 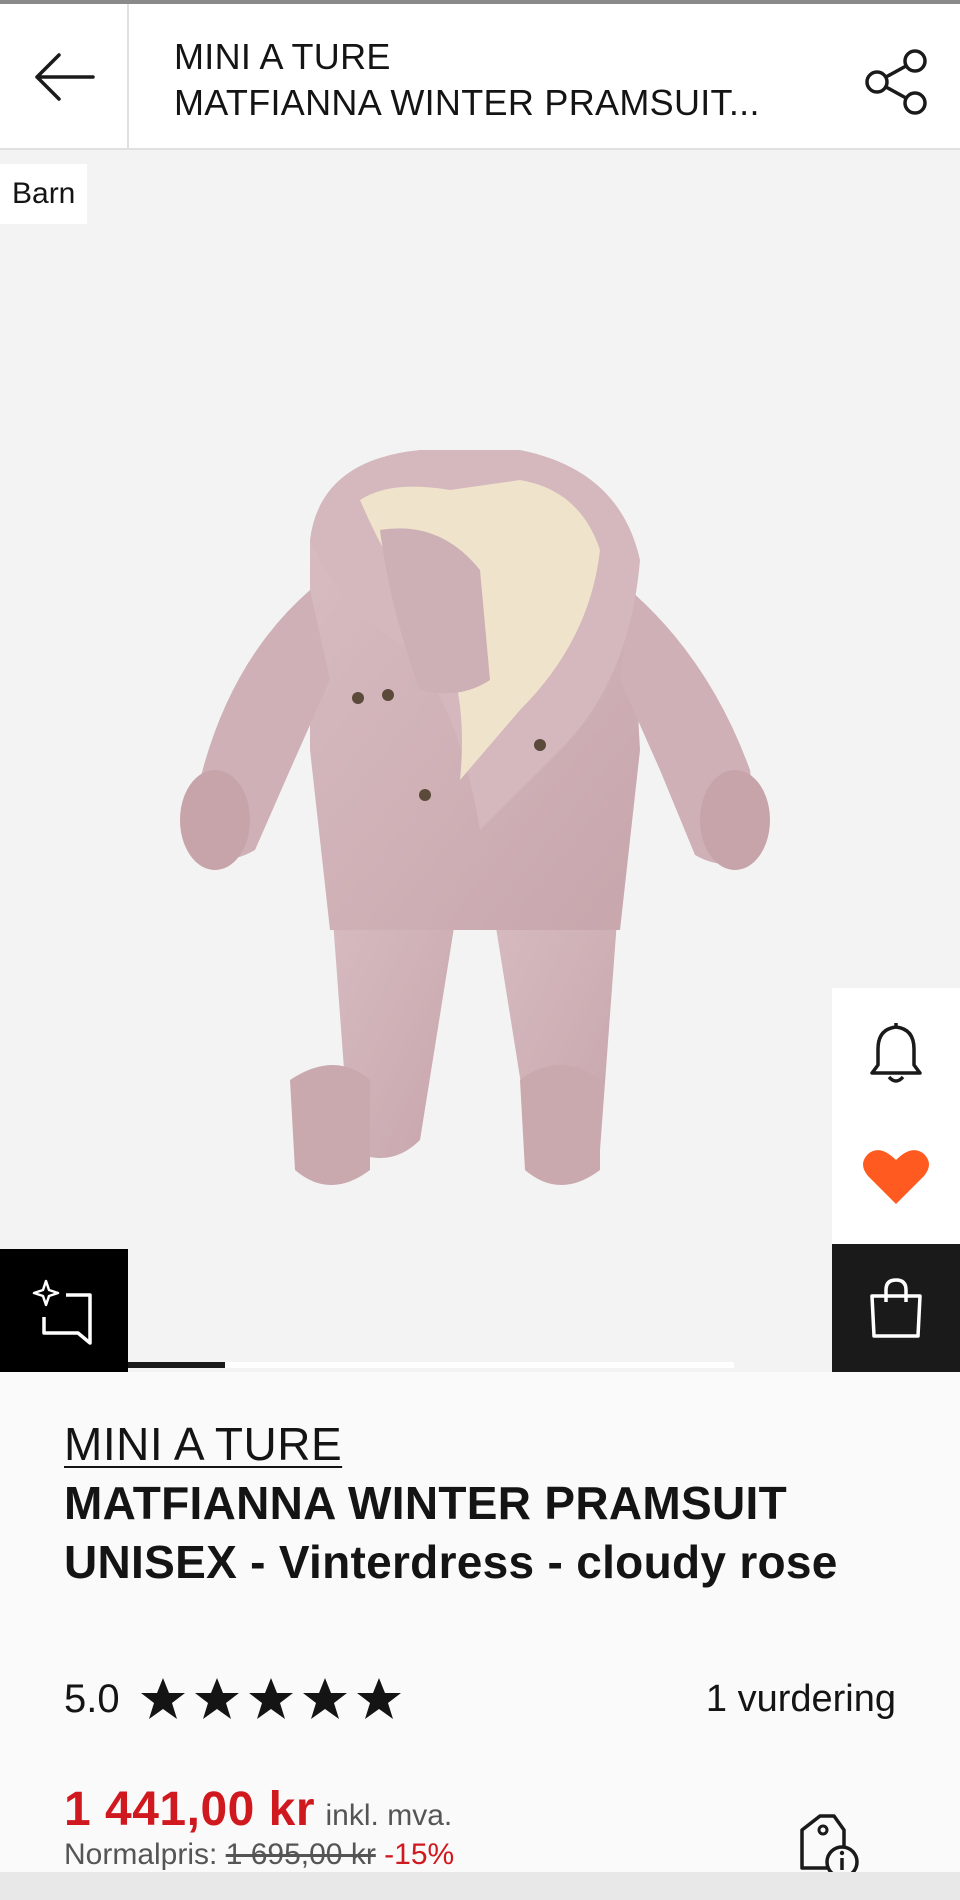 I want to click on normal-price-row: Normalpris: 1 695,00 kr -15%, so click(x=259, y=1855).